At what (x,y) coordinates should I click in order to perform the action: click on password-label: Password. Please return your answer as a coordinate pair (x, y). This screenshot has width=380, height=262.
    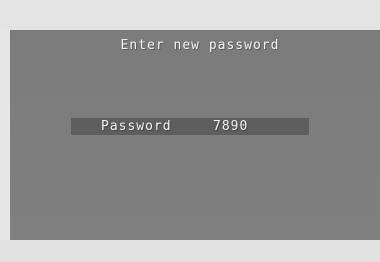
    Looking at the image, I should click on (136, 126).